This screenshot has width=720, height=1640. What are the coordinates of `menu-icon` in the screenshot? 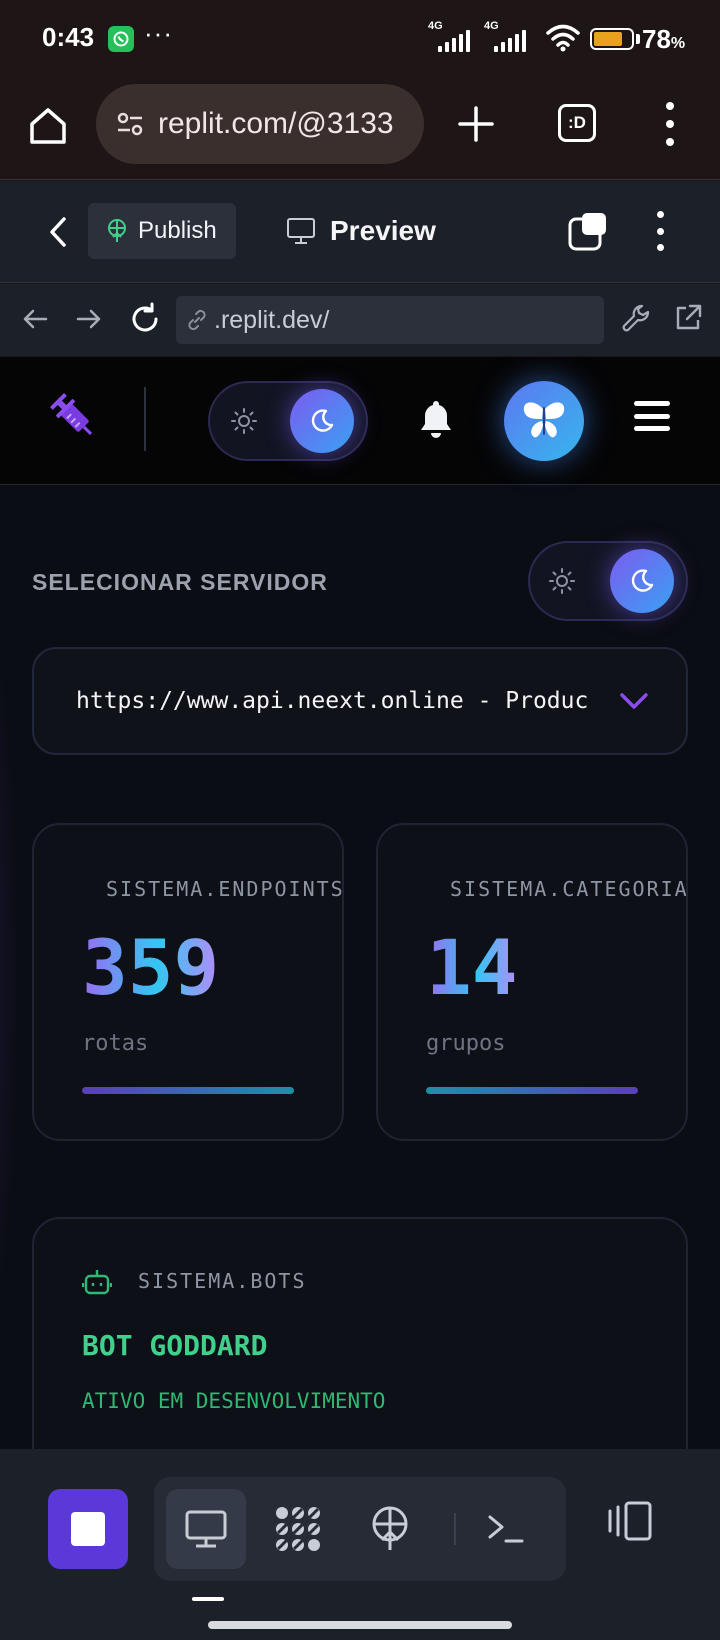 It's located at (652, 416).